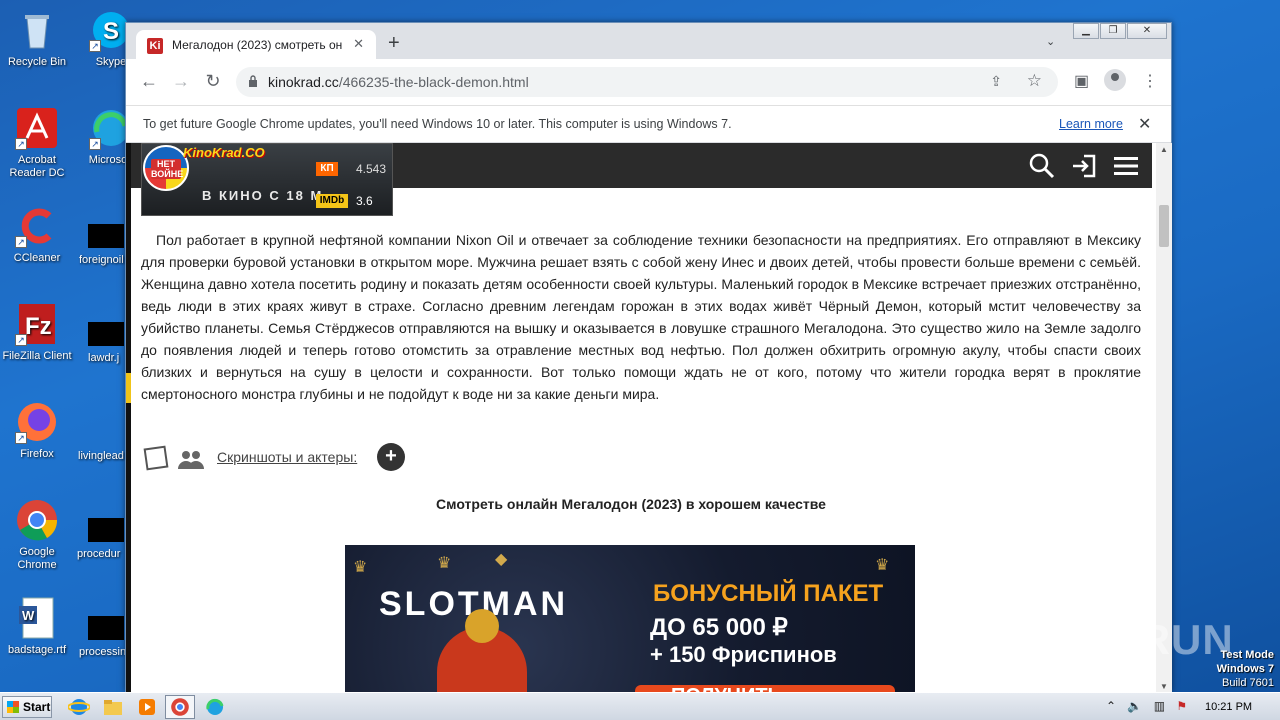  Describe the element at coordinates (640, 706) in the screenshot. I see `taskbar: Start ⌃ 🔈 ▥ ⚑ 10:21 PM` at that location.